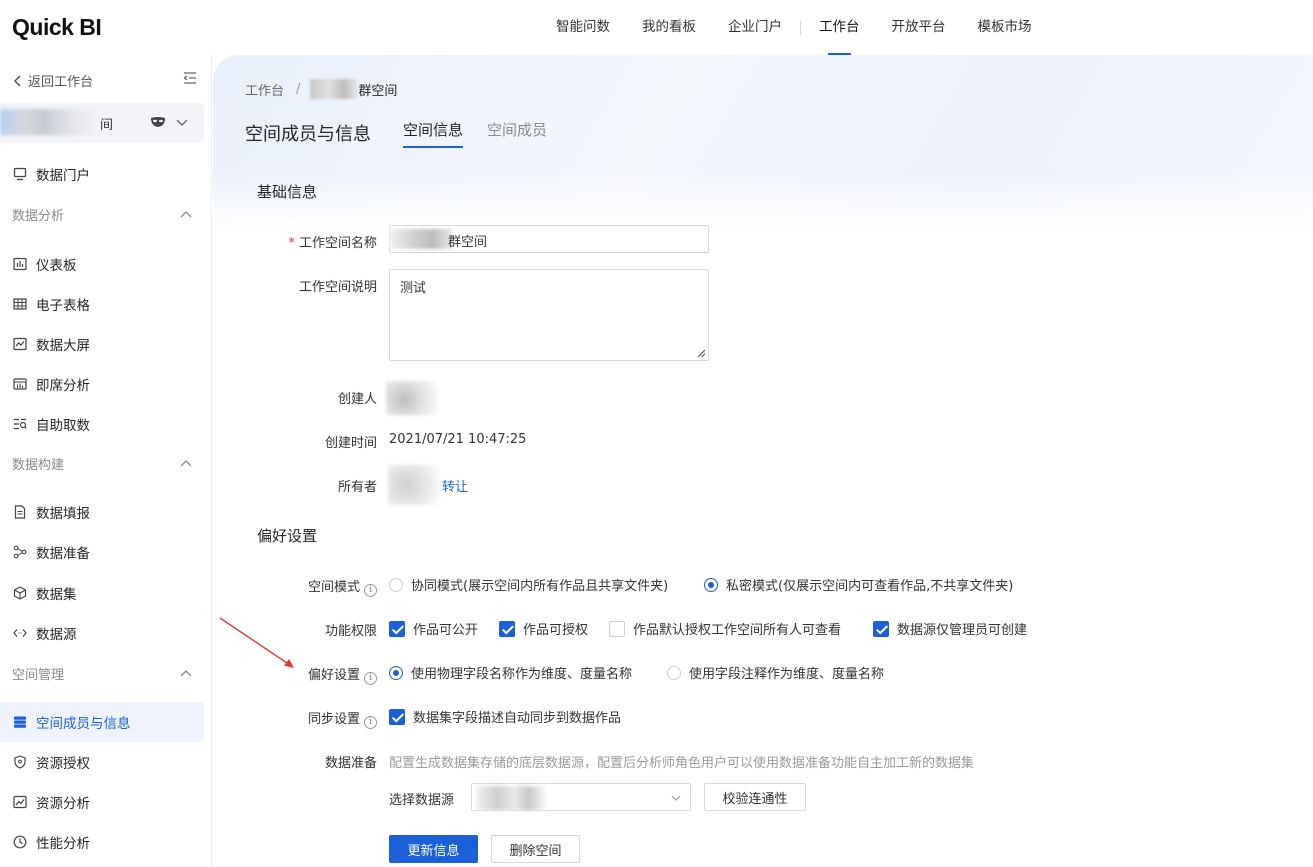 This screenshot has height=867, width=1313. I want to click on nav-template-market: 模板市场, so click(1005, 27).